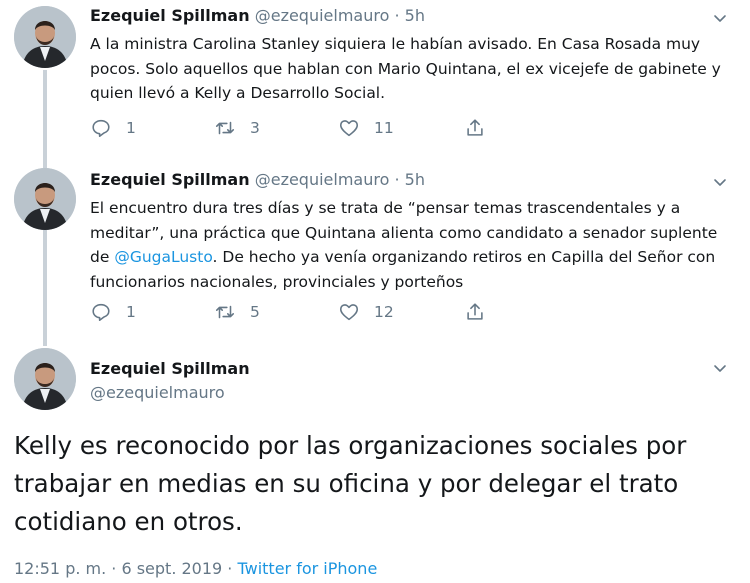 Image resolution: width=750 pixels, height=583 pixels. What do you see at coordinates (237, 128) in the screenshot?
I see `retweet-button: 3` at bounding box center [237, 128].